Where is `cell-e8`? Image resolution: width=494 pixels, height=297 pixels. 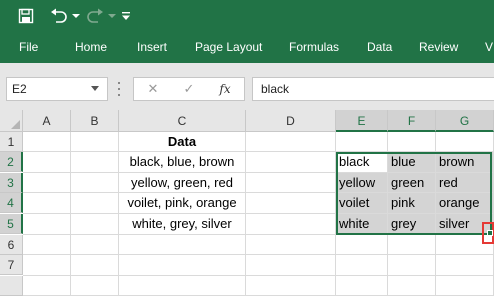 cell-e8 is located at coordinates (362, 286).